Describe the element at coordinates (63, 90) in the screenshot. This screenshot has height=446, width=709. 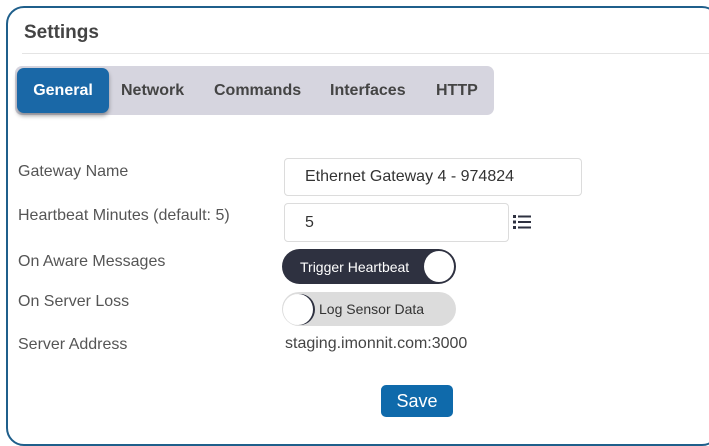
I see `tab-general: General` at that location.